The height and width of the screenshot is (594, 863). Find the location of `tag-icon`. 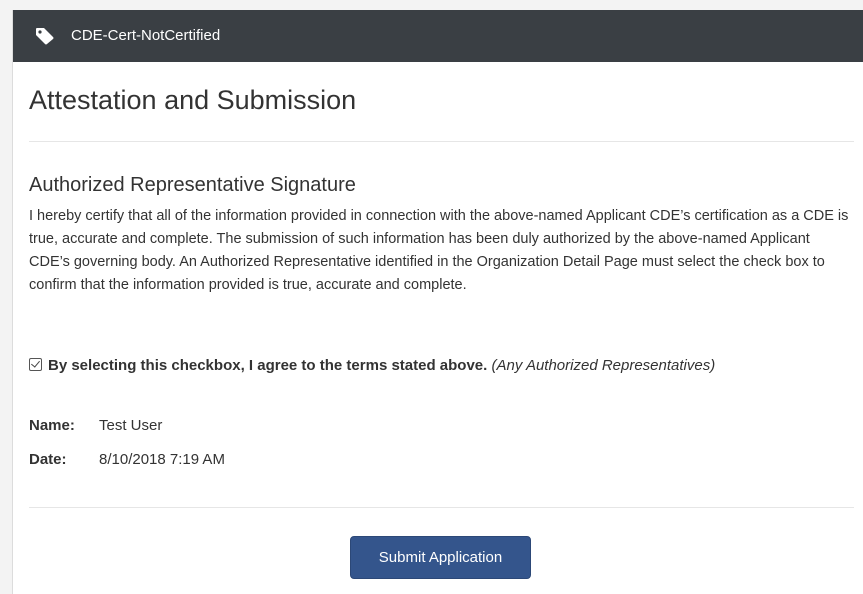

tag-icon is located at coordinates (45, 36).